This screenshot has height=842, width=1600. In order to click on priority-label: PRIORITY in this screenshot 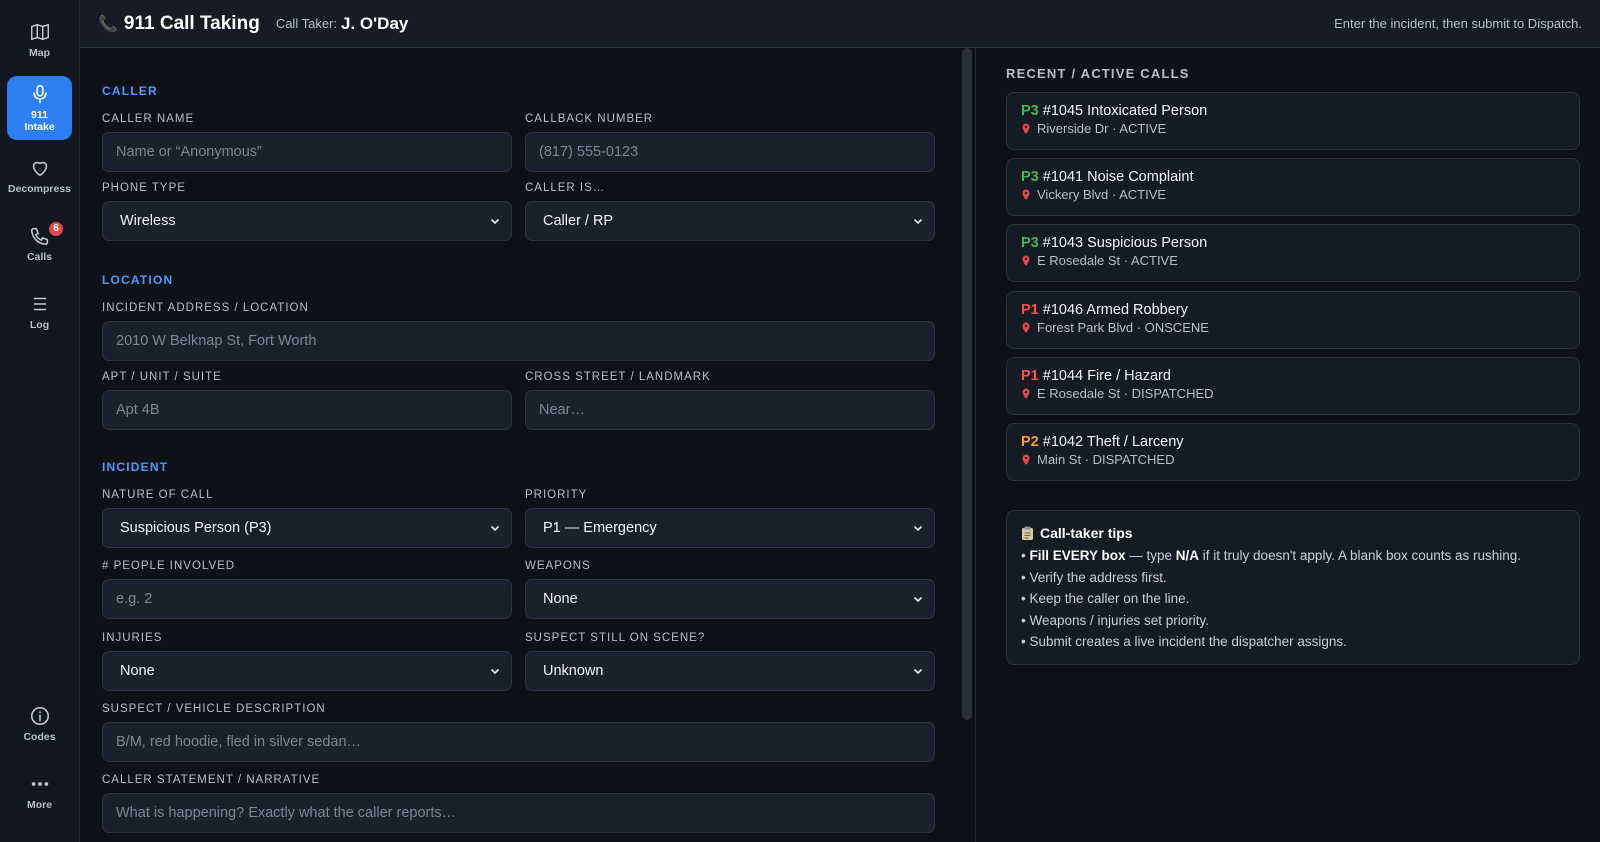, I will do `click(556, 495)`.